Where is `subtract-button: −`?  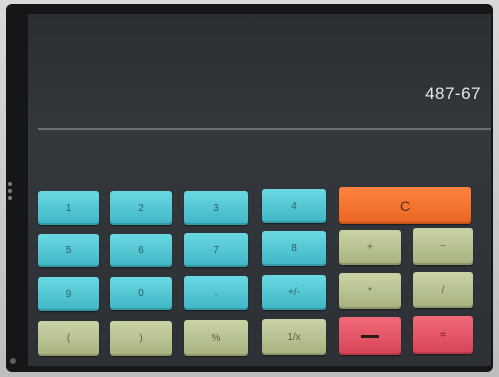 subtract-button: − is located at coordinates (443, 246).